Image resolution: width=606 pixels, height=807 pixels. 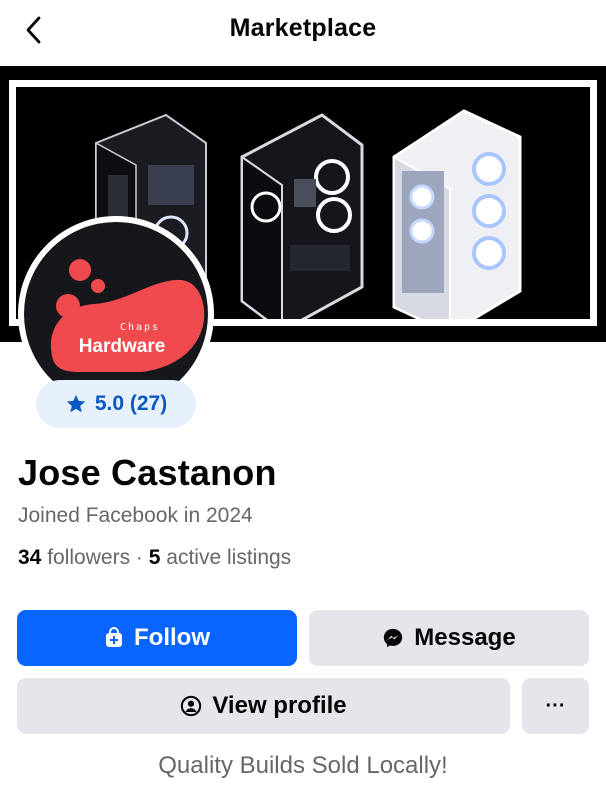 What do you see at coordinates (279, 705) in the screenshot?
I see `view-profile-label: View profile` at bounding box center [279, 705].